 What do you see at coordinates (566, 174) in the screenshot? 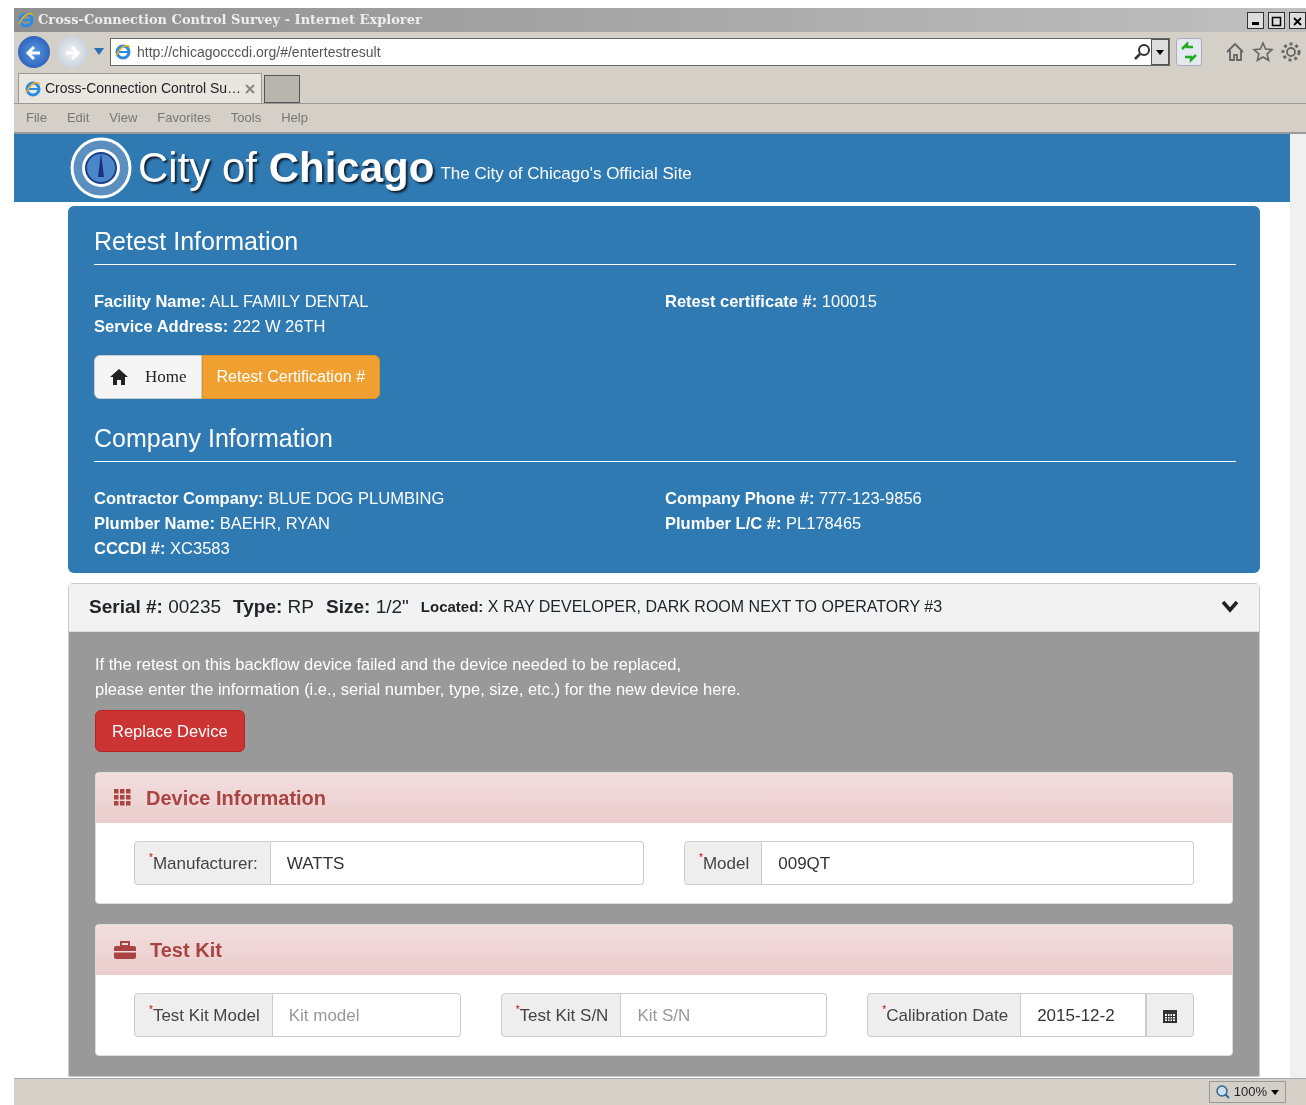
I see `site-tagline: The City of Chicago's Official Site` at bounding box center [566, 174].